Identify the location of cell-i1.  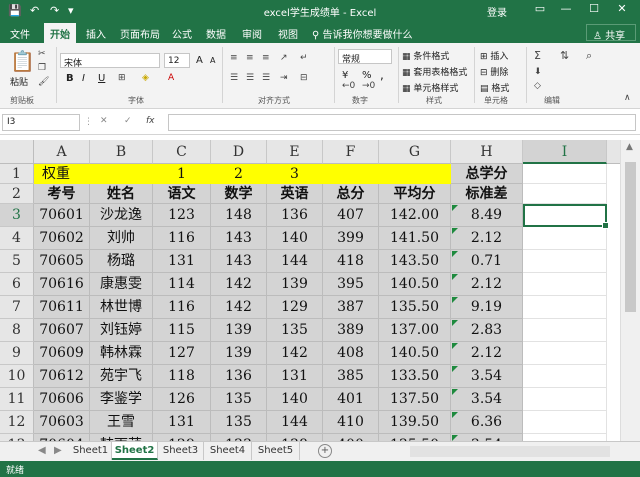
(565, 174).